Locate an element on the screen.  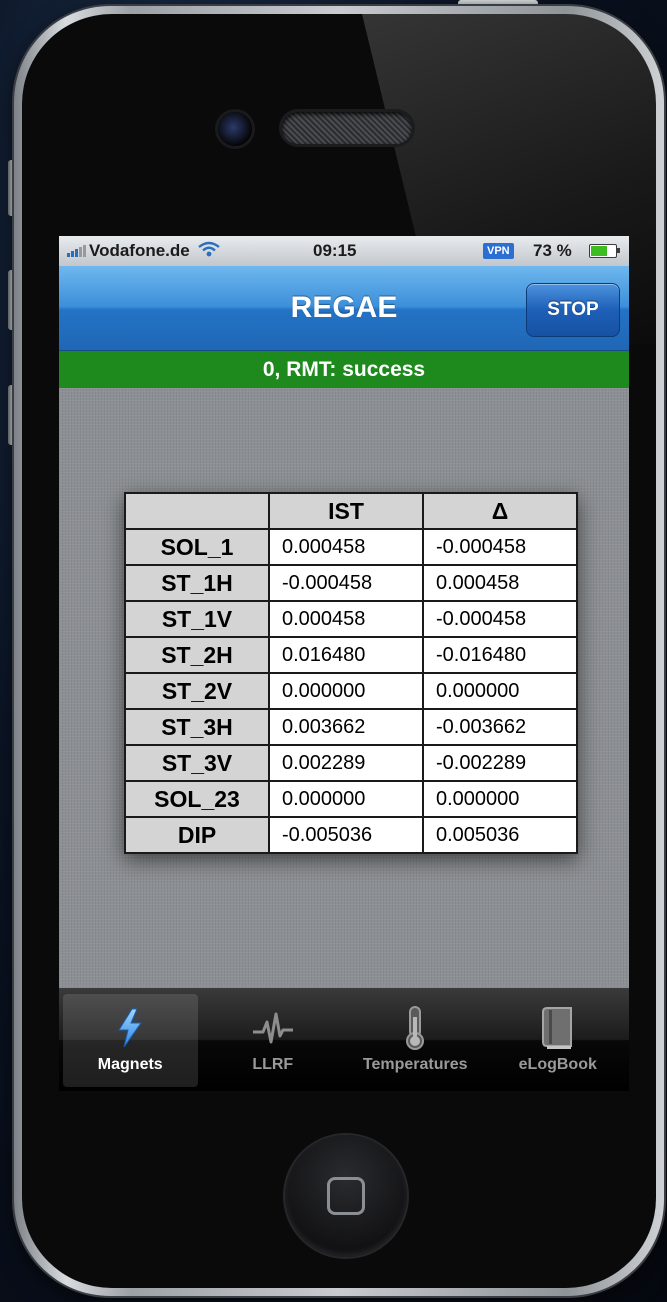
table-row: ST_1V 0.000458 -0.000458 is located at coordinates (351, 619).